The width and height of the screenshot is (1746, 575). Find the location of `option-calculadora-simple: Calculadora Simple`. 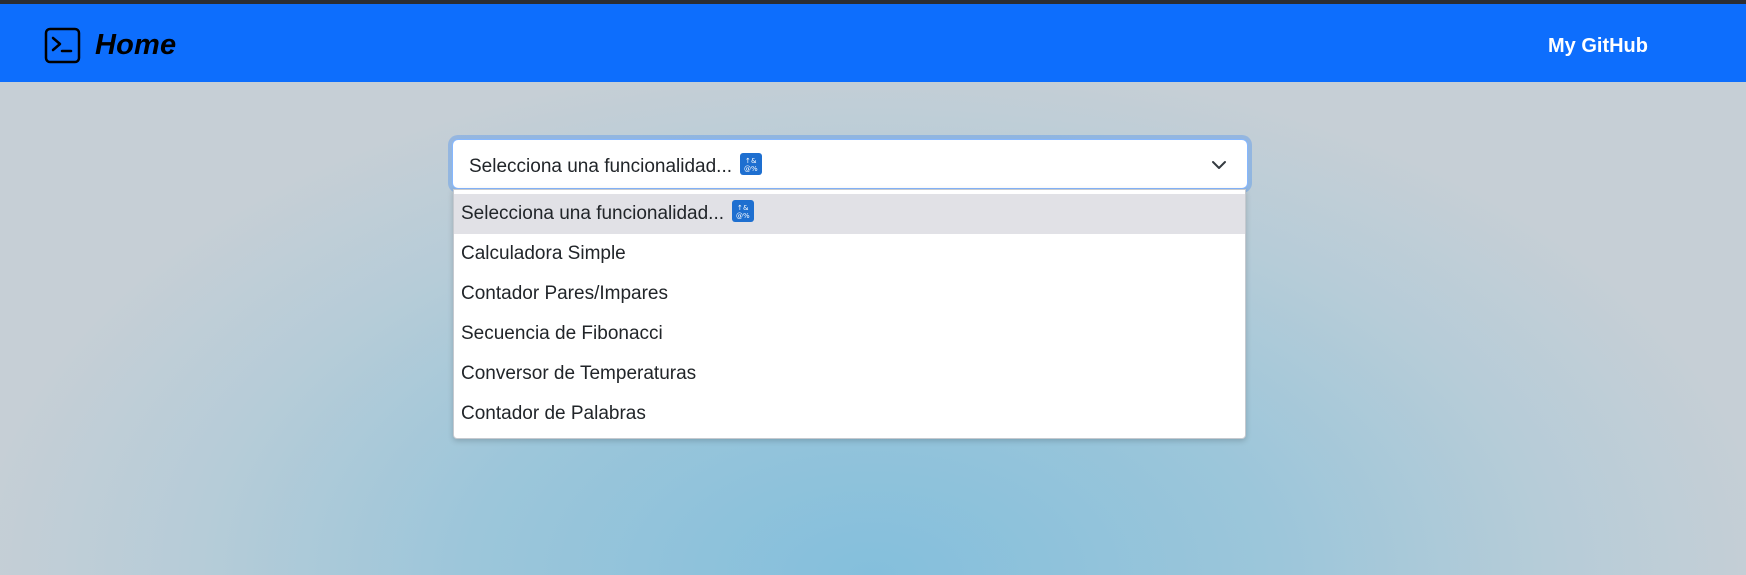

option-calculadora-simple: Calculadora Simple is located at coordinates (849, 254).